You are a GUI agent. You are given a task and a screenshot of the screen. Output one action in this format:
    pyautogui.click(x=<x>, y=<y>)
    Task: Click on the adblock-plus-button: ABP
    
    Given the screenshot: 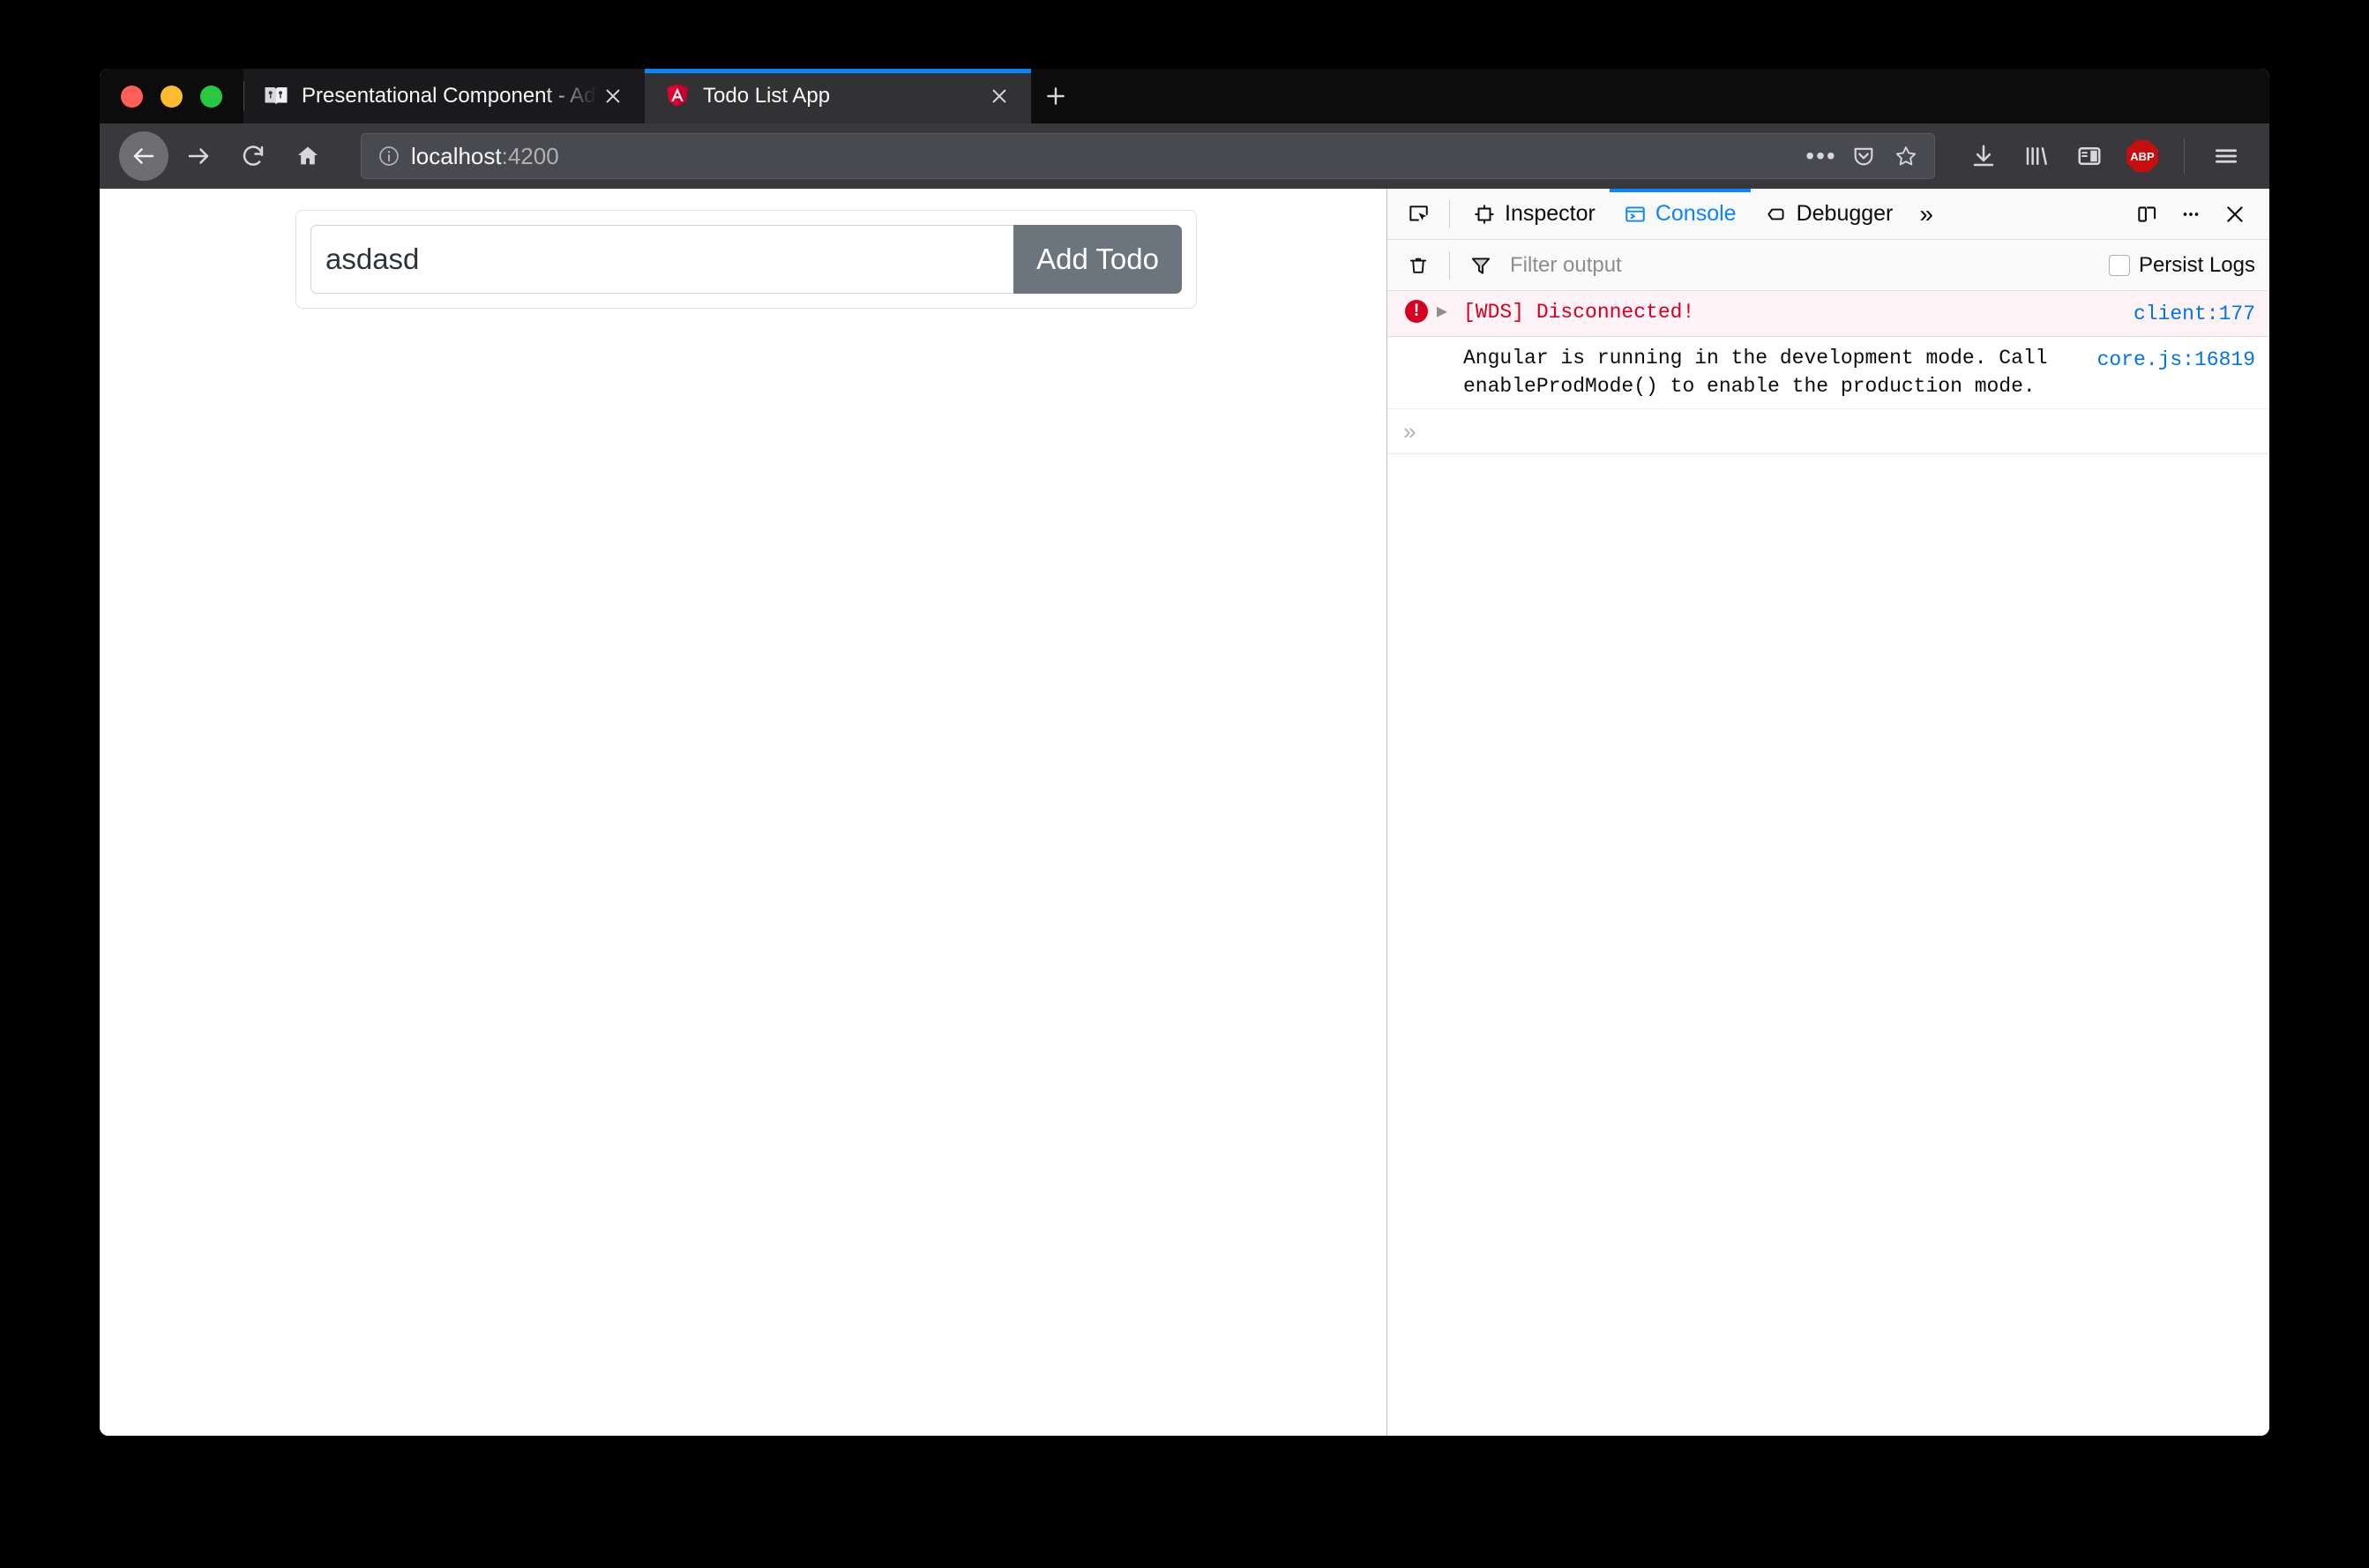 What is the action you would take?
    pyautogui.click(x=2142, y=156)
    